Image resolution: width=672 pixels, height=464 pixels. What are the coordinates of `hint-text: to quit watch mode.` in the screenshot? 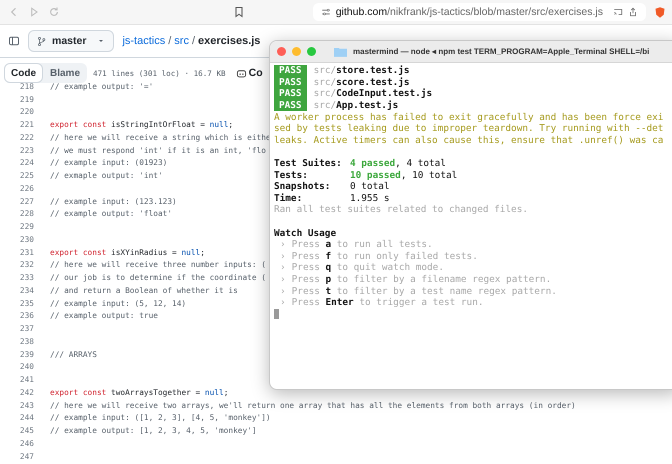 It's located at (390, 268).